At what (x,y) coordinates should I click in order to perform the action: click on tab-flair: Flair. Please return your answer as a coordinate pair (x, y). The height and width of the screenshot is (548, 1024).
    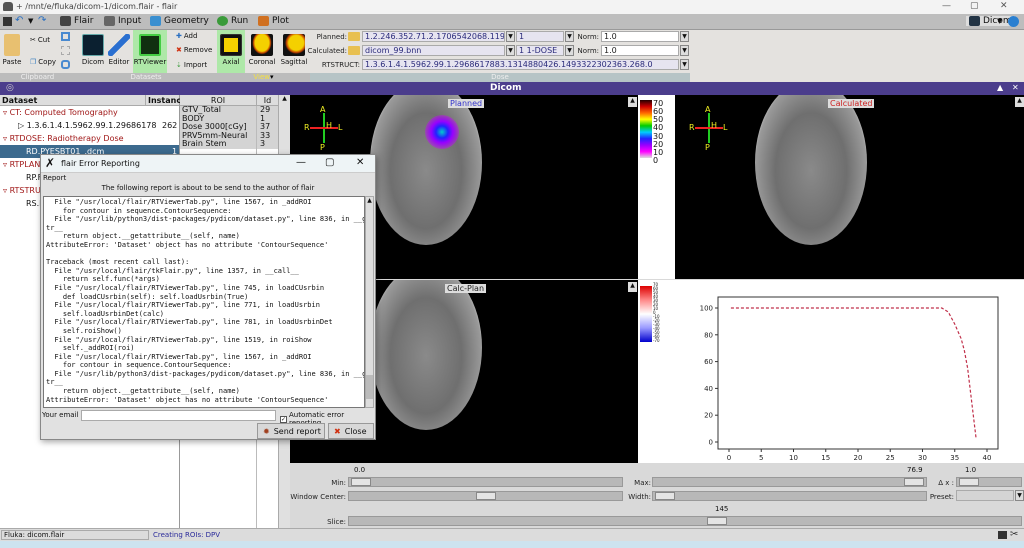
    Looking at the image, I should click on (76, 21).